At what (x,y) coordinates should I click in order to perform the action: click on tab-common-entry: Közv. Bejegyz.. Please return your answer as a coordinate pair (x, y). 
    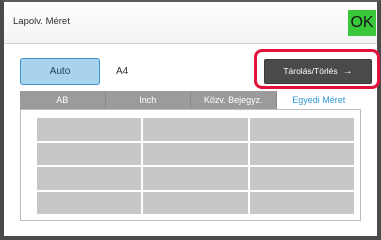
    Looking at the image, I should click on (234, 100).